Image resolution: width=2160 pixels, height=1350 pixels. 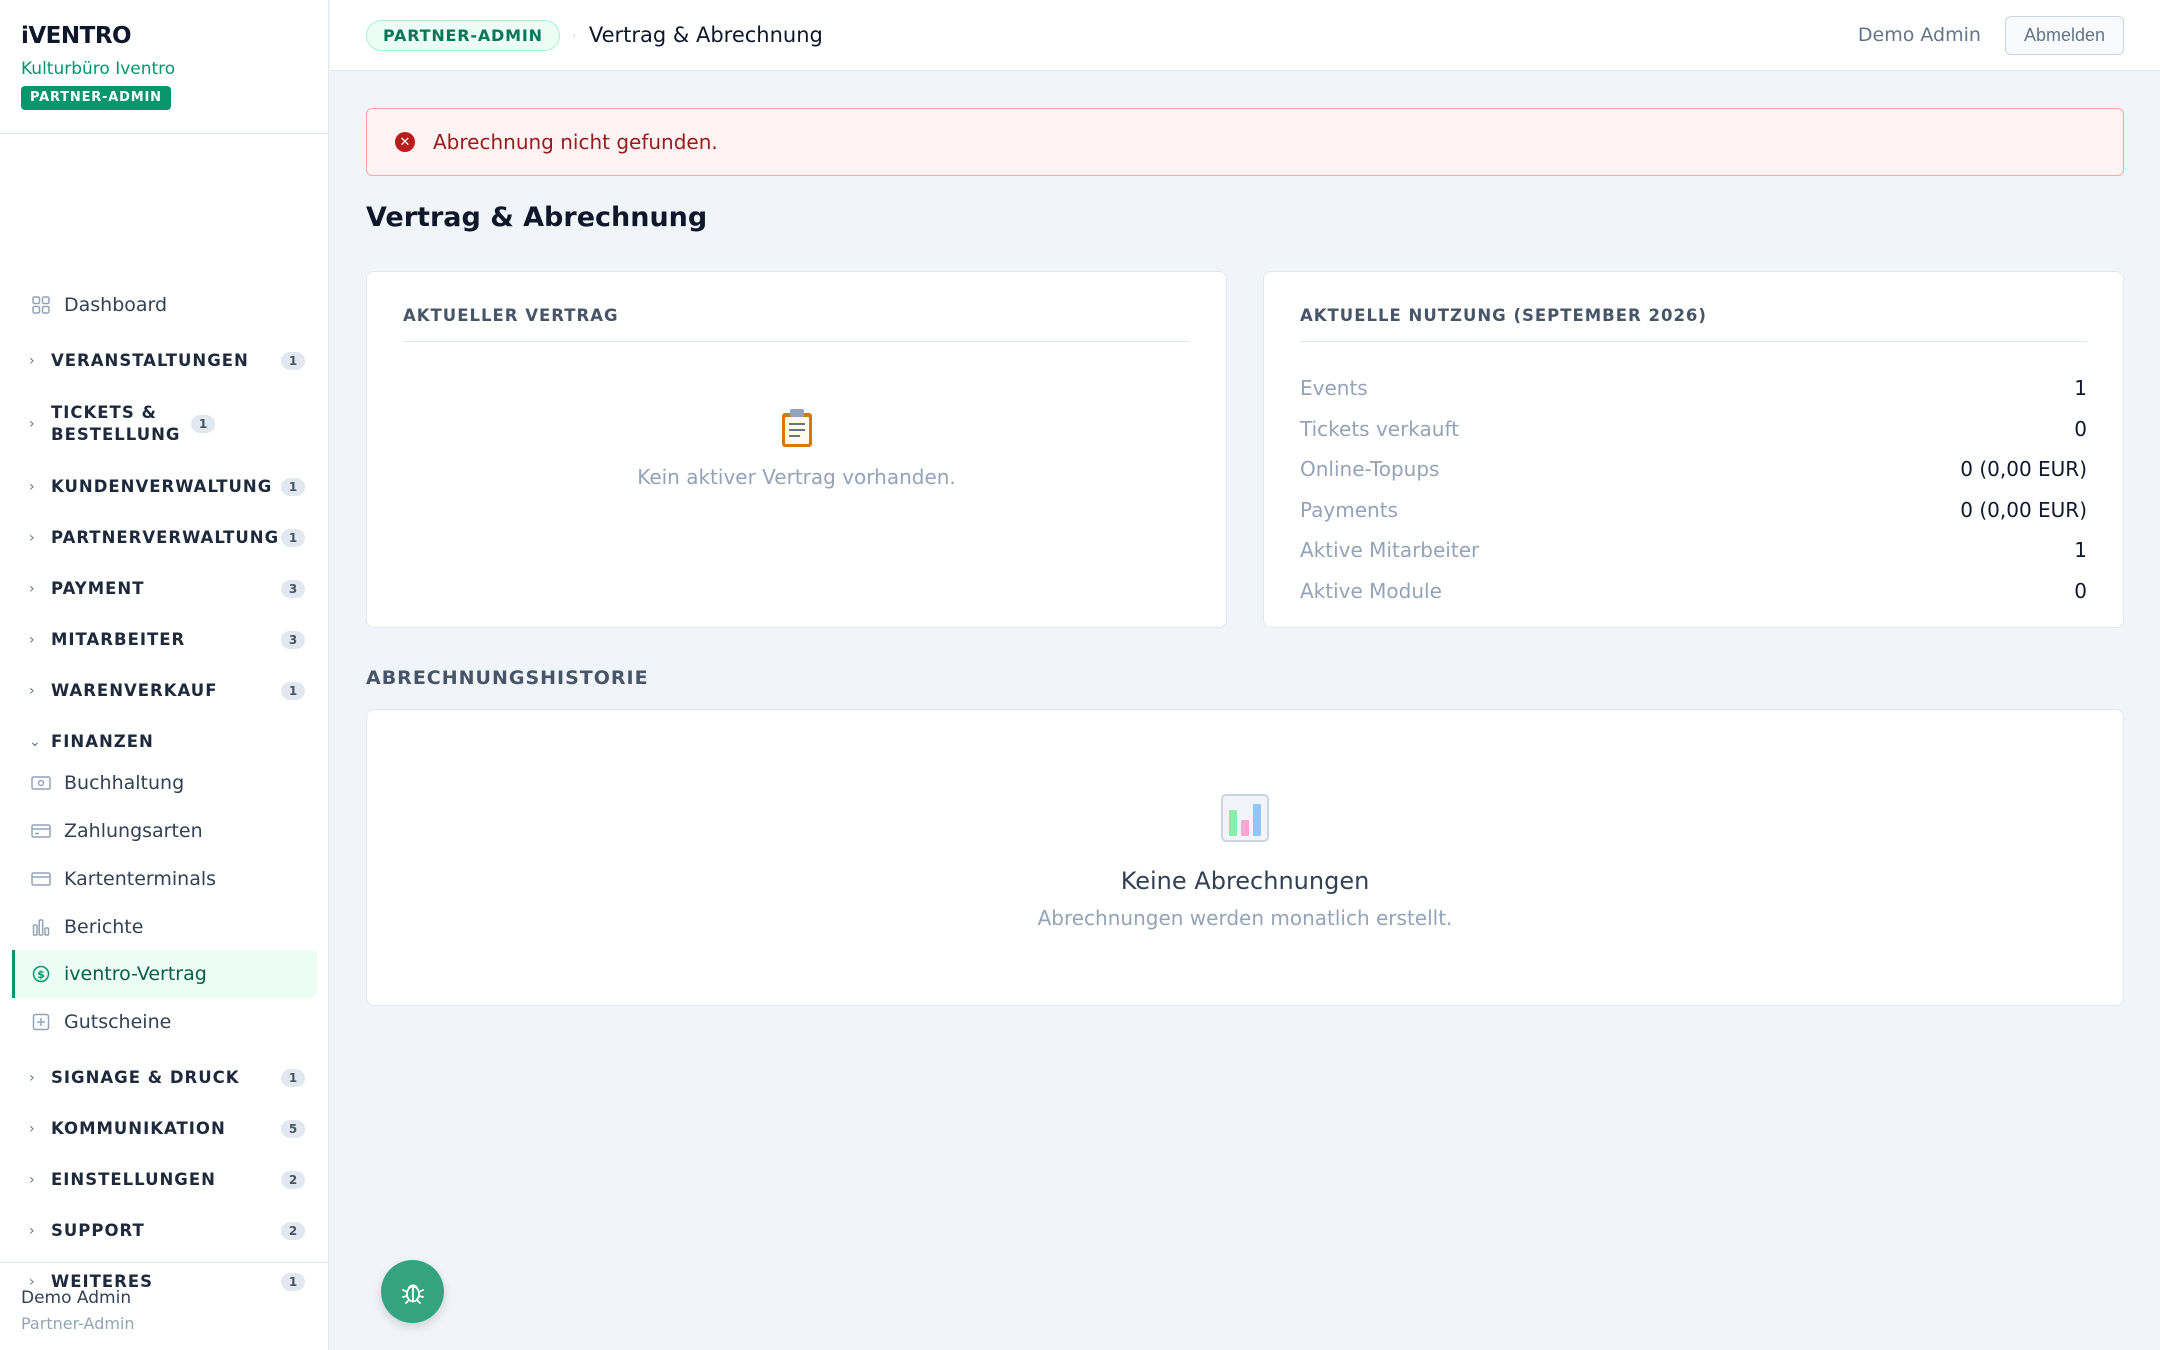 What do you see at coordinates (145, 1077) in the screenshot?
I see `sidebar-group-label: SIGNAGE & DRUCK` at bounding box center [145, 1077].